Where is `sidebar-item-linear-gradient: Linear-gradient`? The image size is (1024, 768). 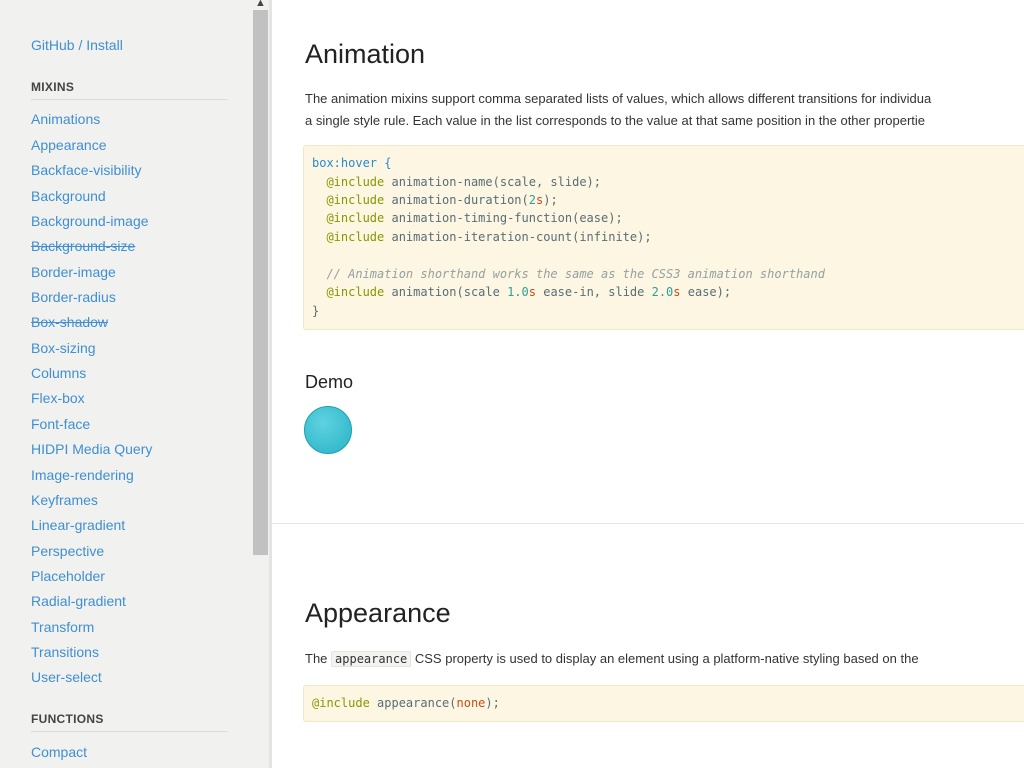
sidebar-item-linear-gradient: Linear-gradient is located at coordinates (78, 525).